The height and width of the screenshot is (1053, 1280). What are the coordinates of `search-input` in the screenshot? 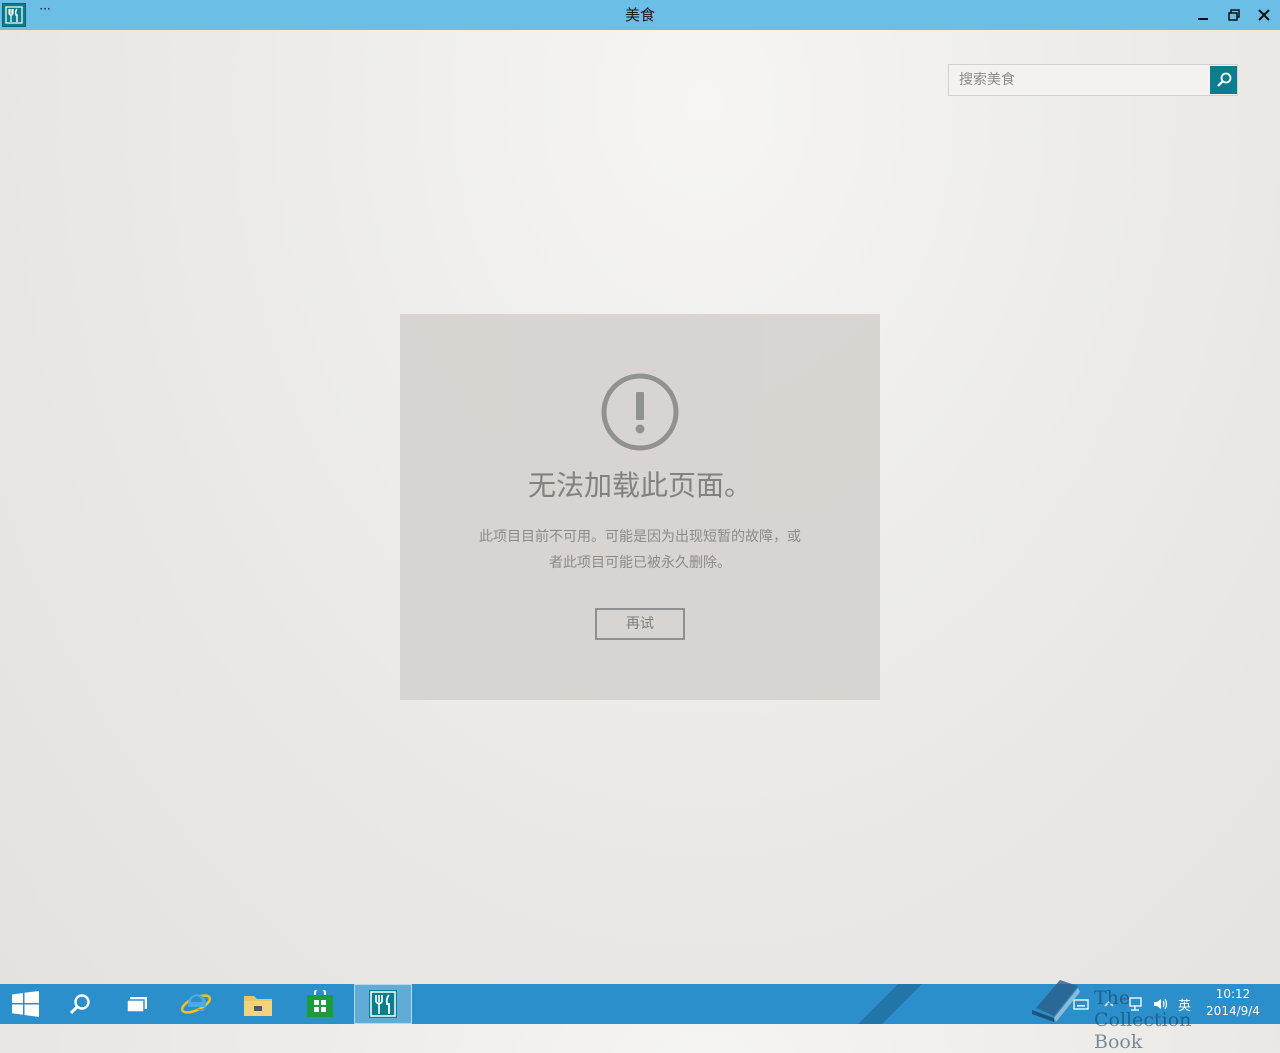 It's located at (1078, 80).